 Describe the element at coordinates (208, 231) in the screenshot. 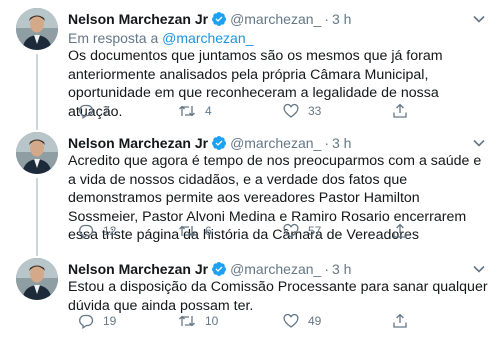

I see `retweet-count: 6` at that location.